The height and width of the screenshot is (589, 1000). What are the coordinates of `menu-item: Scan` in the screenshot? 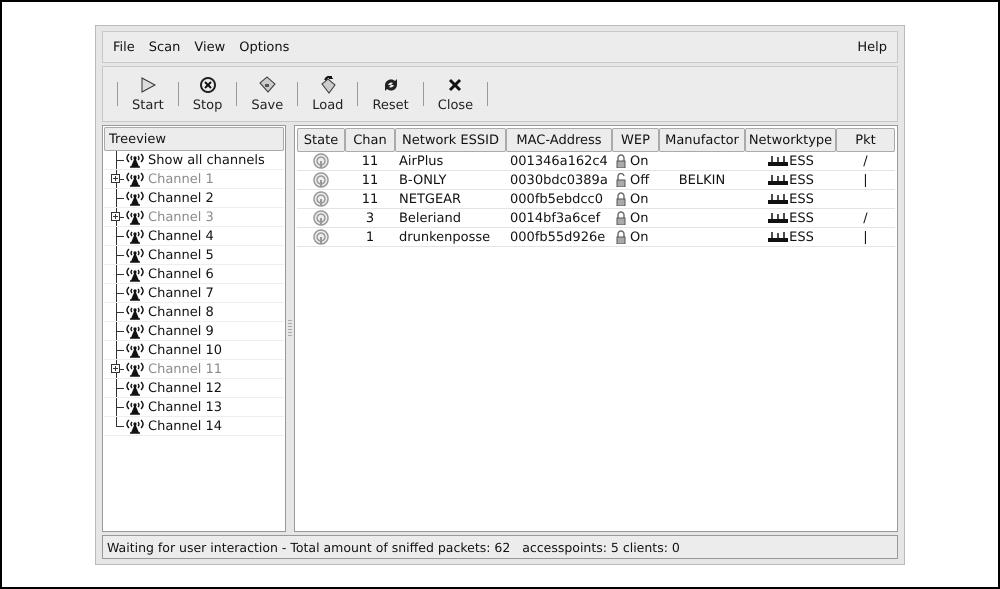 It's located at (164, 47).